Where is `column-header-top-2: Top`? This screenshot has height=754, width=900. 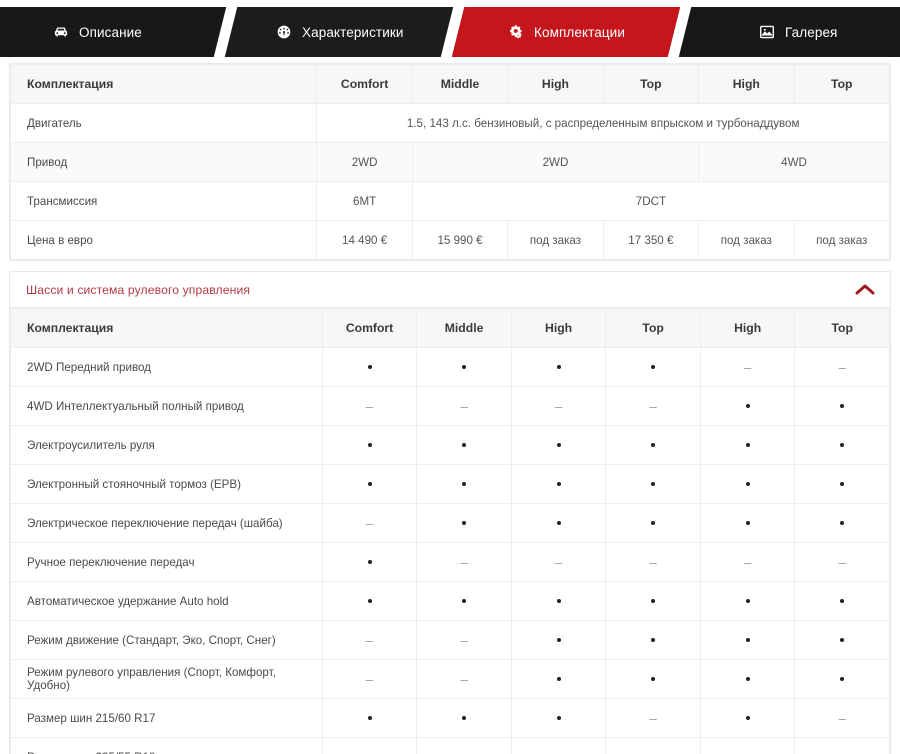 column-header-top-2: Top is located at coordinates (842, 328).